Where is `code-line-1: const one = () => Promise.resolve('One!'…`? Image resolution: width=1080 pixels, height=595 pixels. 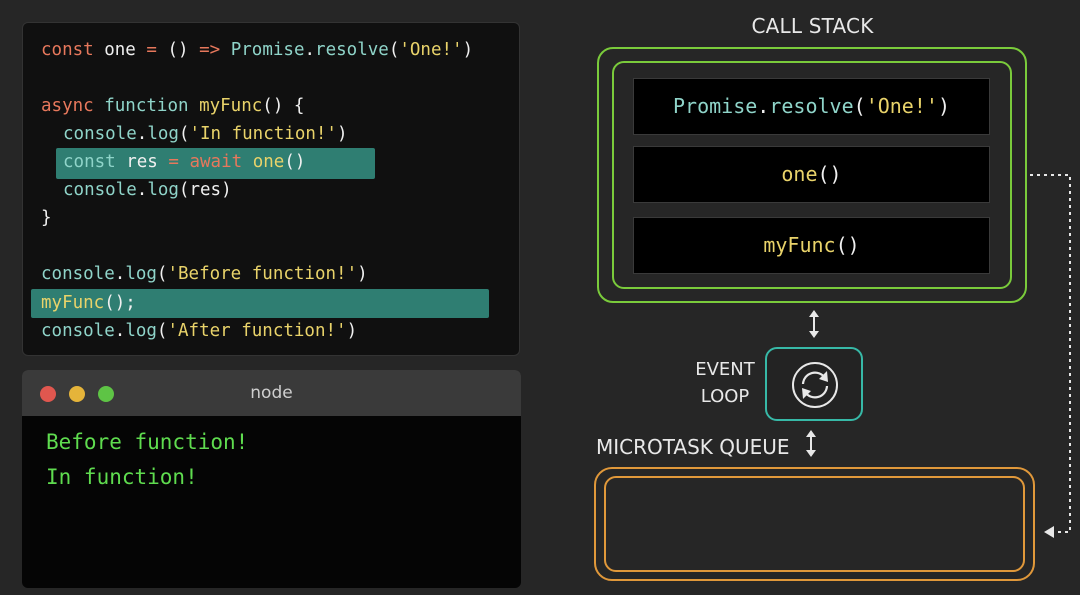 code-line-1: const one = () => Promise.resolve('One!'… is located at coordinates (257, 50).